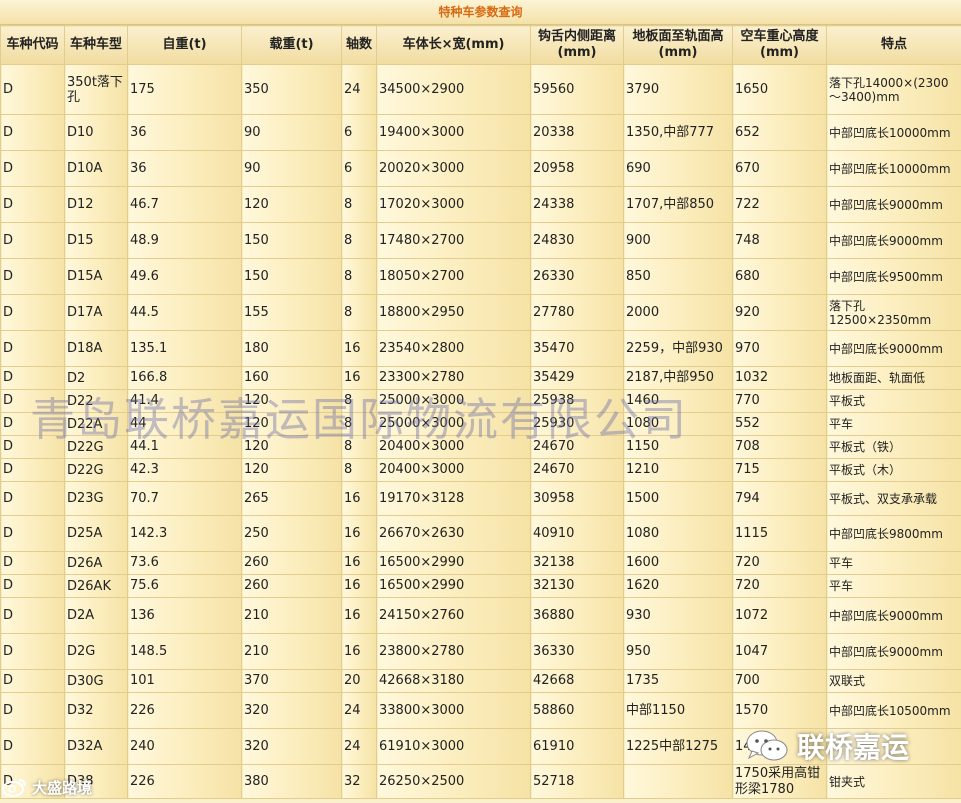 This screenshot has width=961, height=803. What do you see at coordinates (678, 447) in the screenshot?
I see `table-cell: 1150` at bounding box center [678, 447].